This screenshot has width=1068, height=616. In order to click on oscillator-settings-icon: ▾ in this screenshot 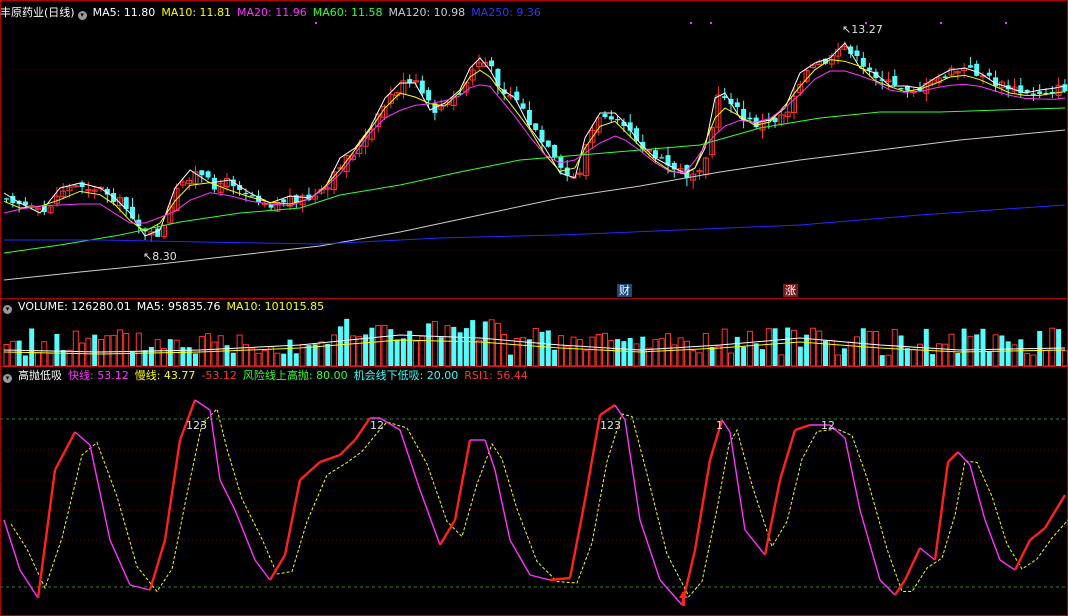, I will do `click(7, 378)`.